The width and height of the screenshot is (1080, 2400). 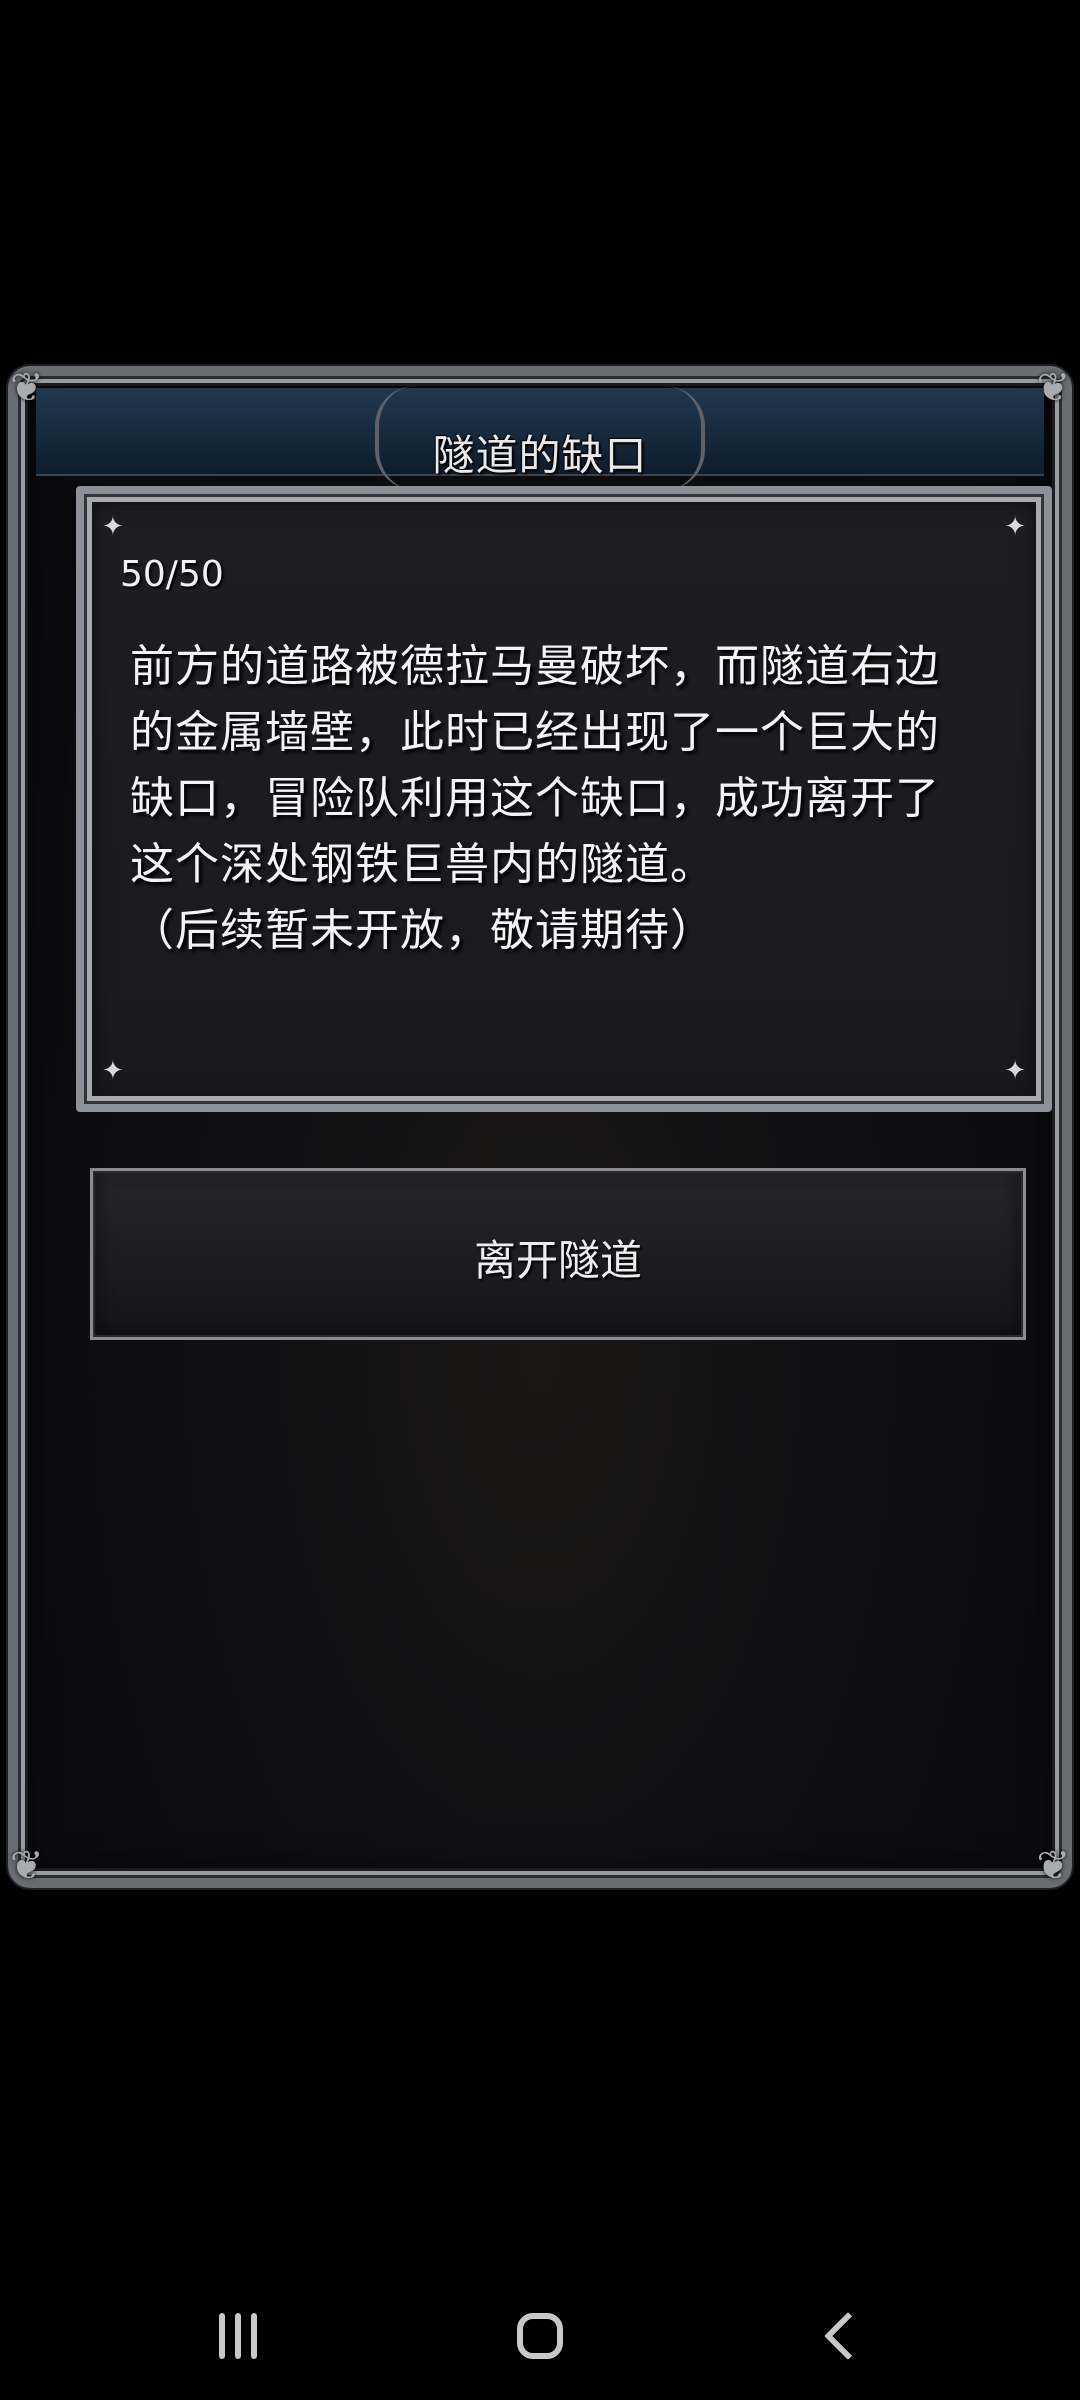 I want to click on back-button, so click(x=842, y=2336).